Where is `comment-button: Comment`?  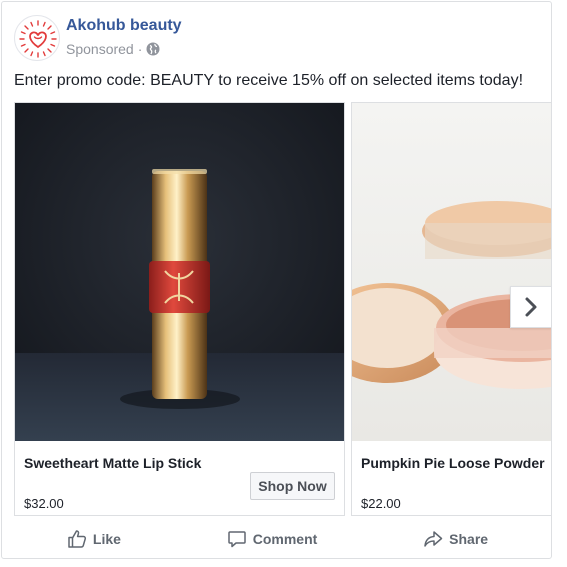 comment-button: Comment is located at coordinates (272, 539).